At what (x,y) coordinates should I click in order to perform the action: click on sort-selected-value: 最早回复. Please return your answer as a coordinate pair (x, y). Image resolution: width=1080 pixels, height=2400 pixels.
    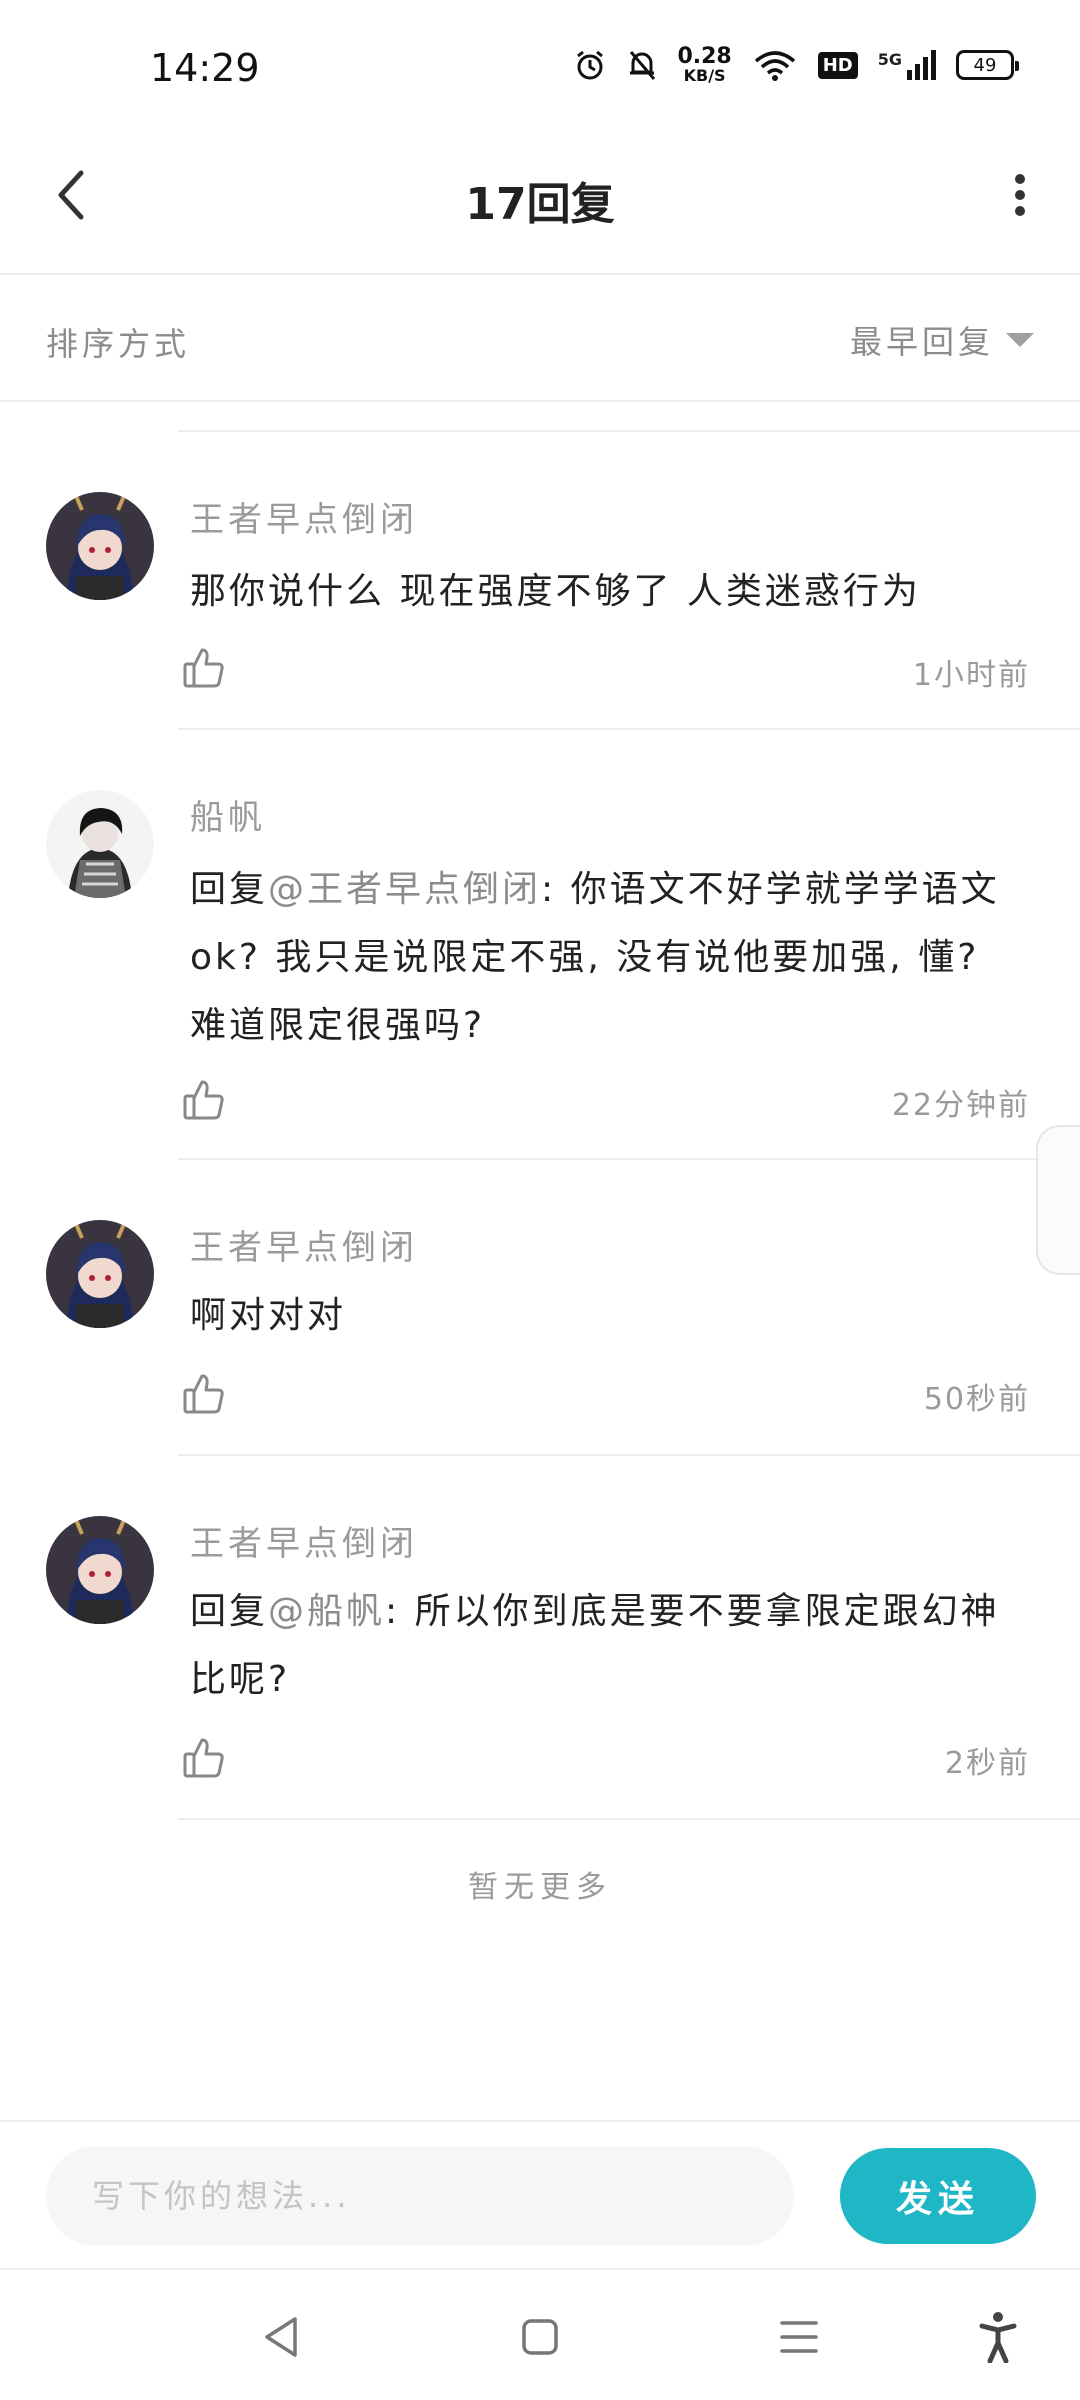
    Looking at the image, I should click on (921, 342).